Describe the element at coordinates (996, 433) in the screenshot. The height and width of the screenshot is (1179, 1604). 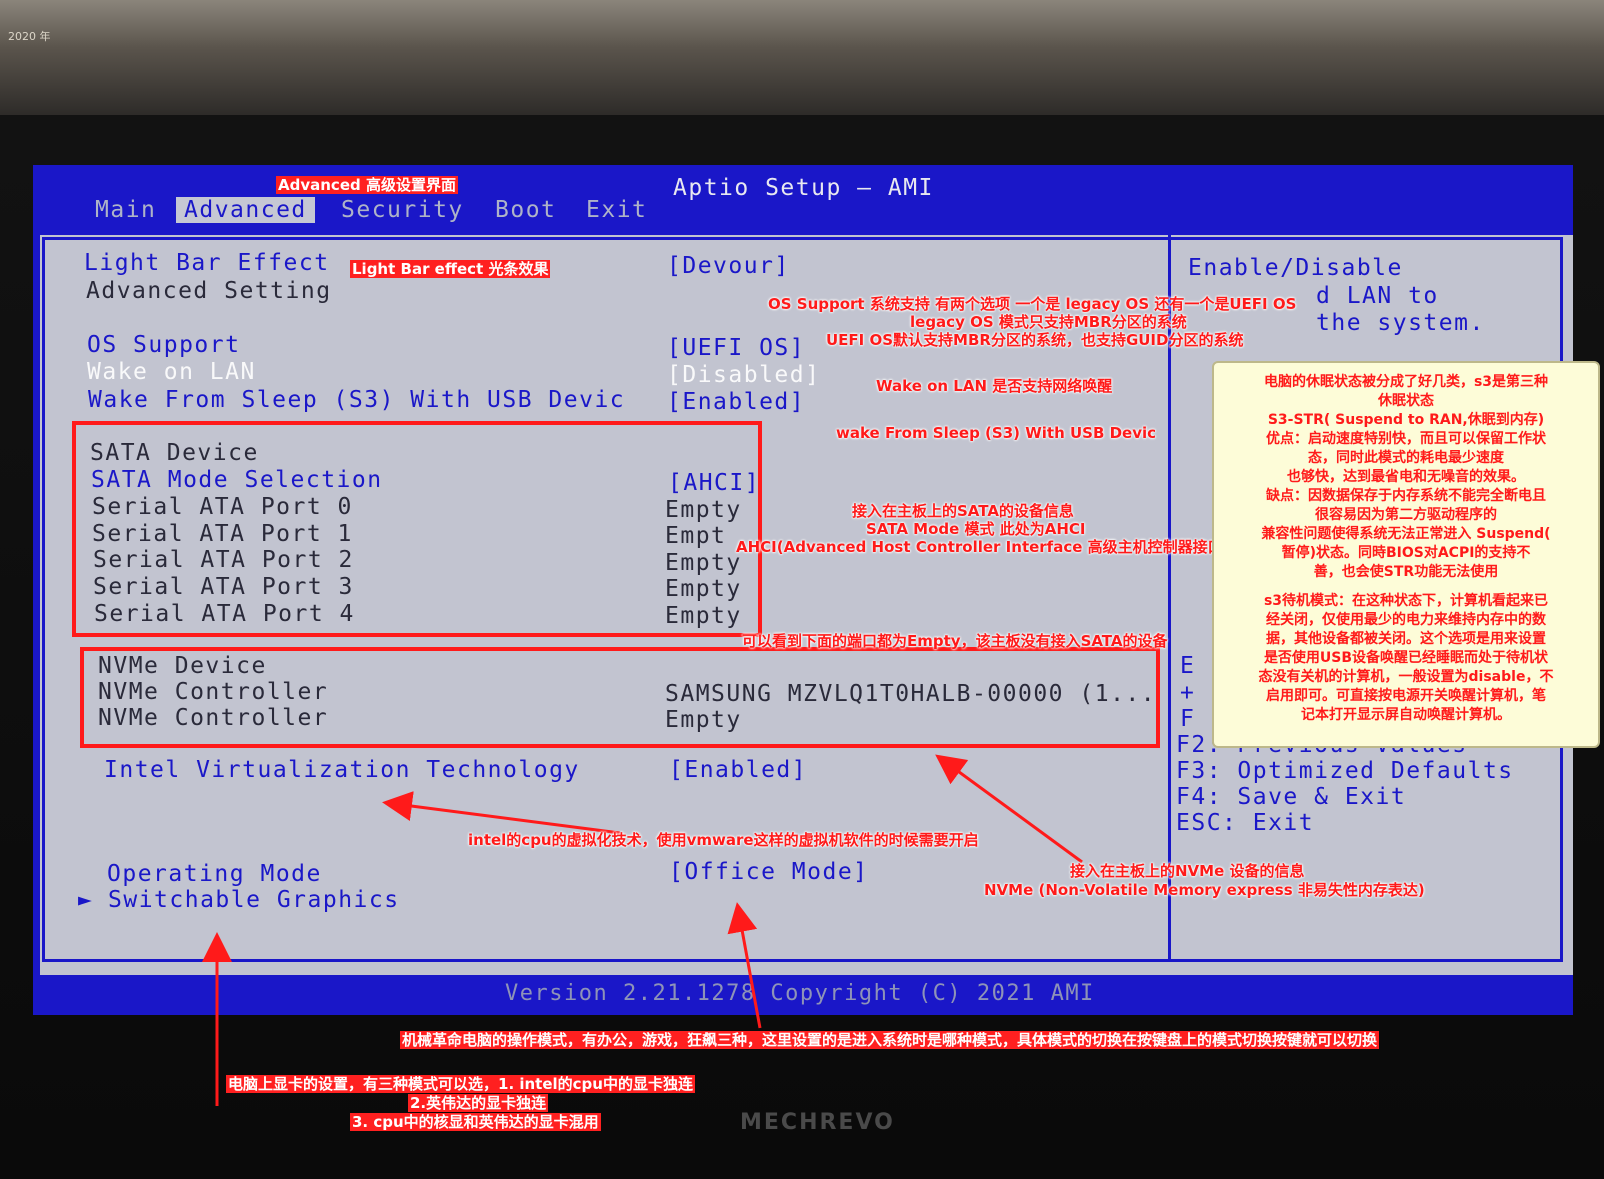
I see `annotation-wake-s3: wake From Sleep (S3) With USB Devic` at that location.